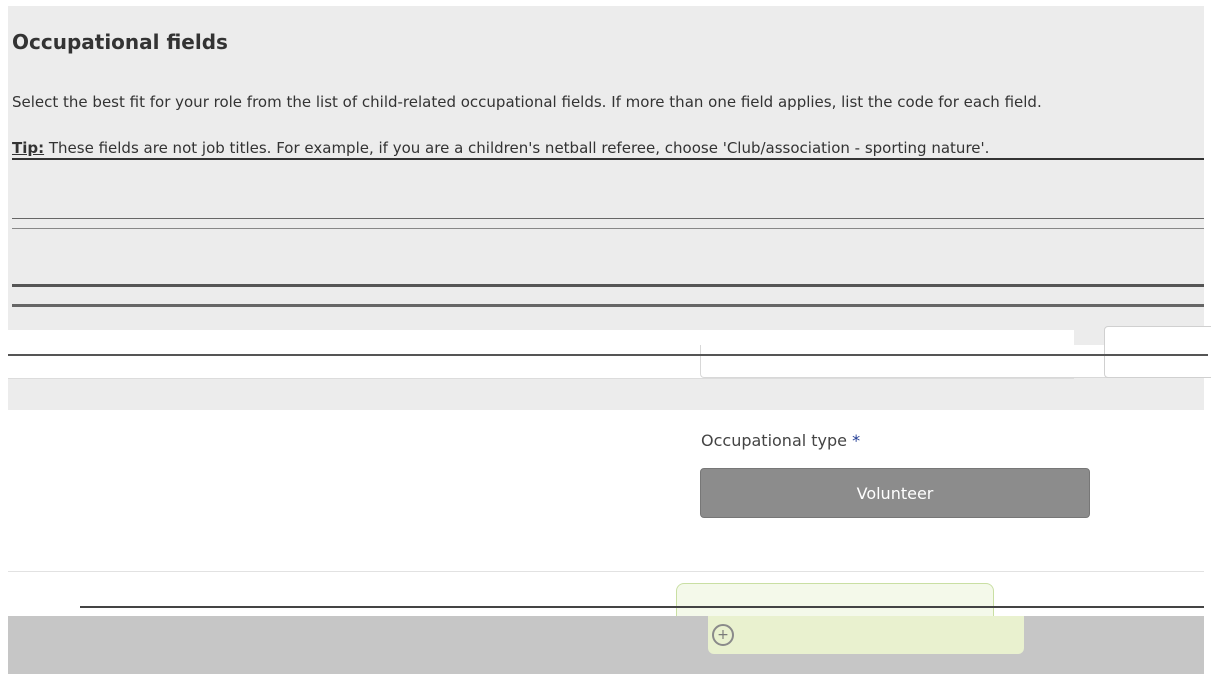 This screenshot has width=1211, height=674. What do you see at coordinates (895, 493) in the screenshot?
I see `occupational-type-volunteer-button: Volunteer` at bounding box center [895, 493].